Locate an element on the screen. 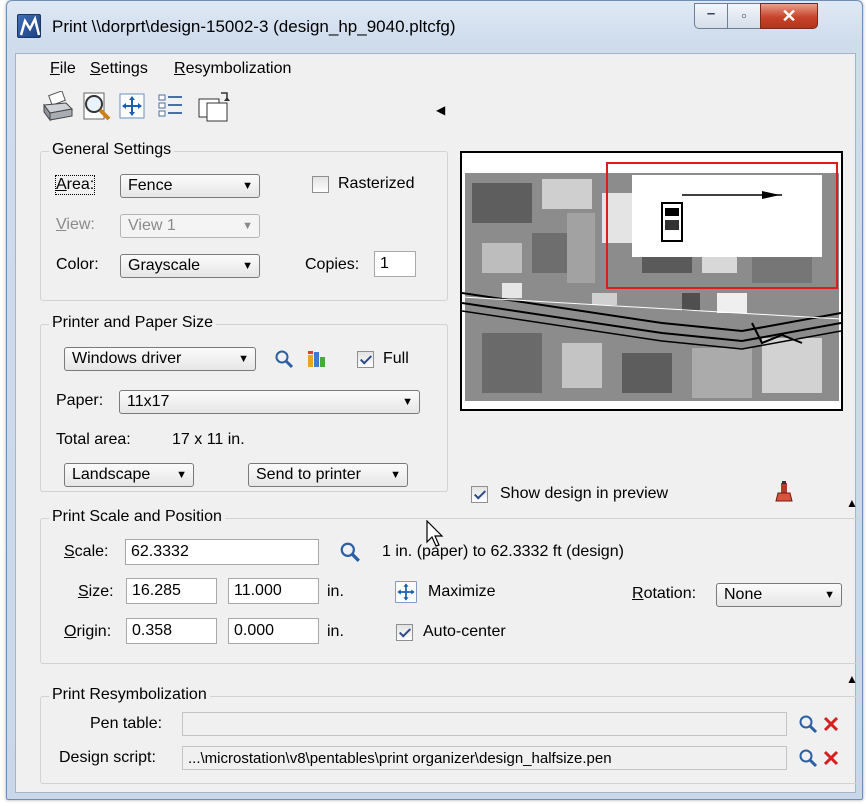 This screenshot has width=867, height=806. scale-label: Scale: is located at coordinates (86, 551).